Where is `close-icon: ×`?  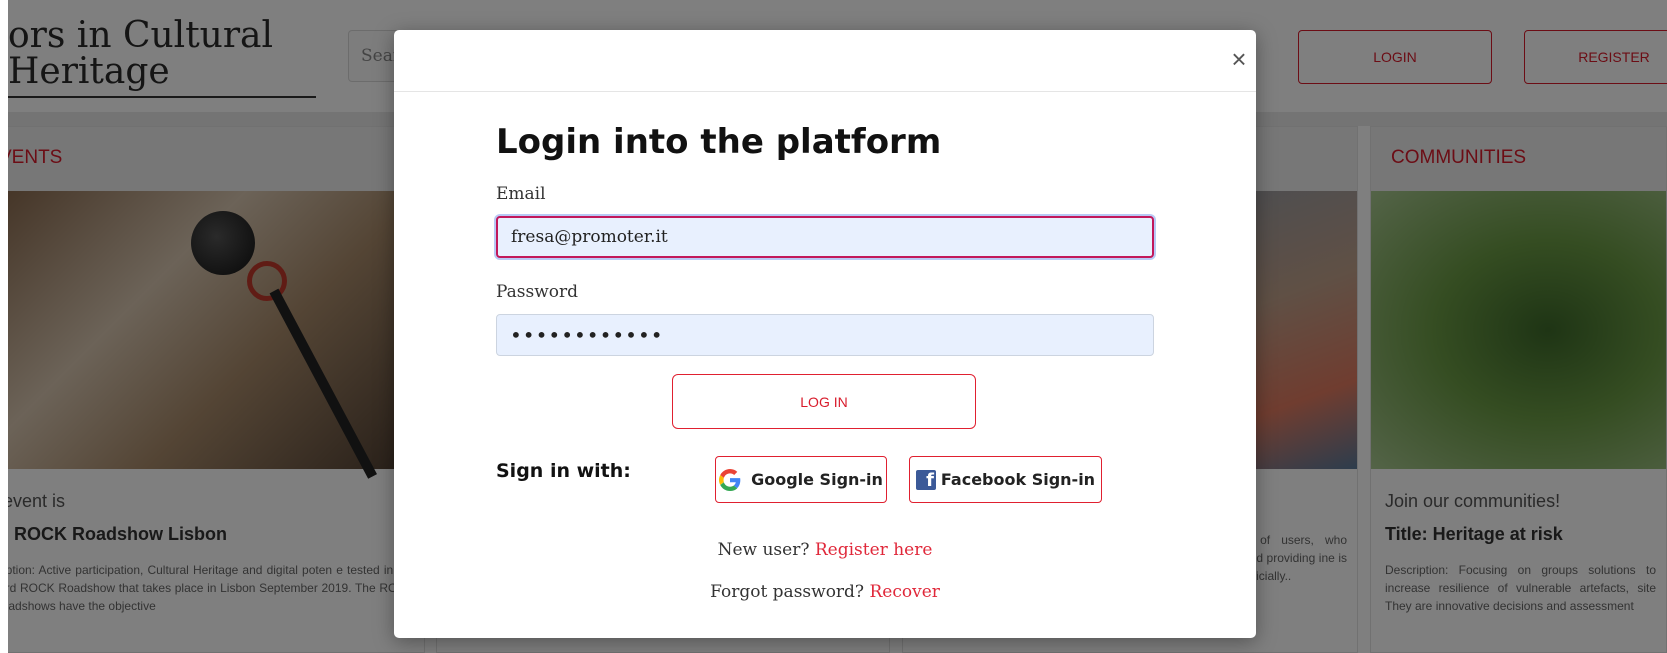
close-icon: × is located at coordinates (1239, 59).